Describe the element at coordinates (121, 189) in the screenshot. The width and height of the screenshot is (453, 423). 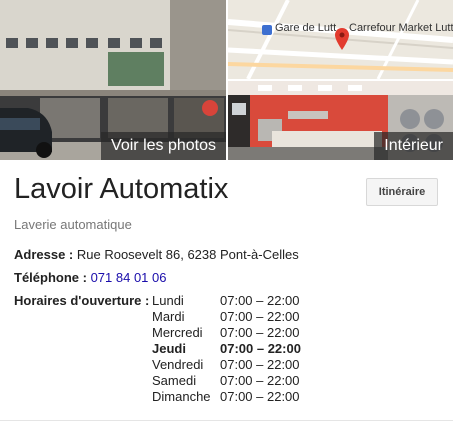
I see `business-name: Lavoir Automatix` at that location.